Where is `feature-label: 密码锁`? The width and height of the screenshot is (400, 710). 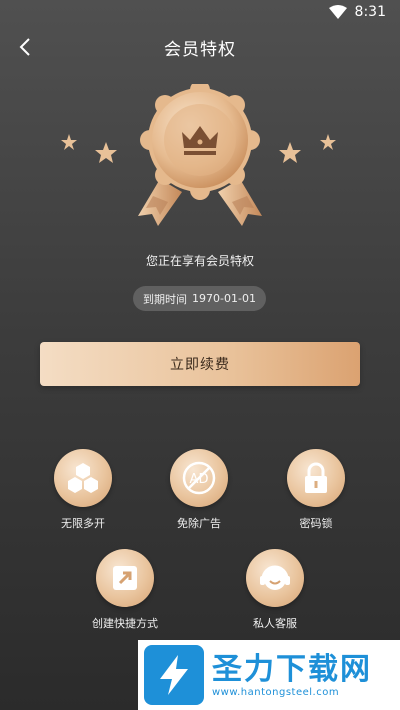 feature-label: 密码锁 is located at coordinates (316, 523).